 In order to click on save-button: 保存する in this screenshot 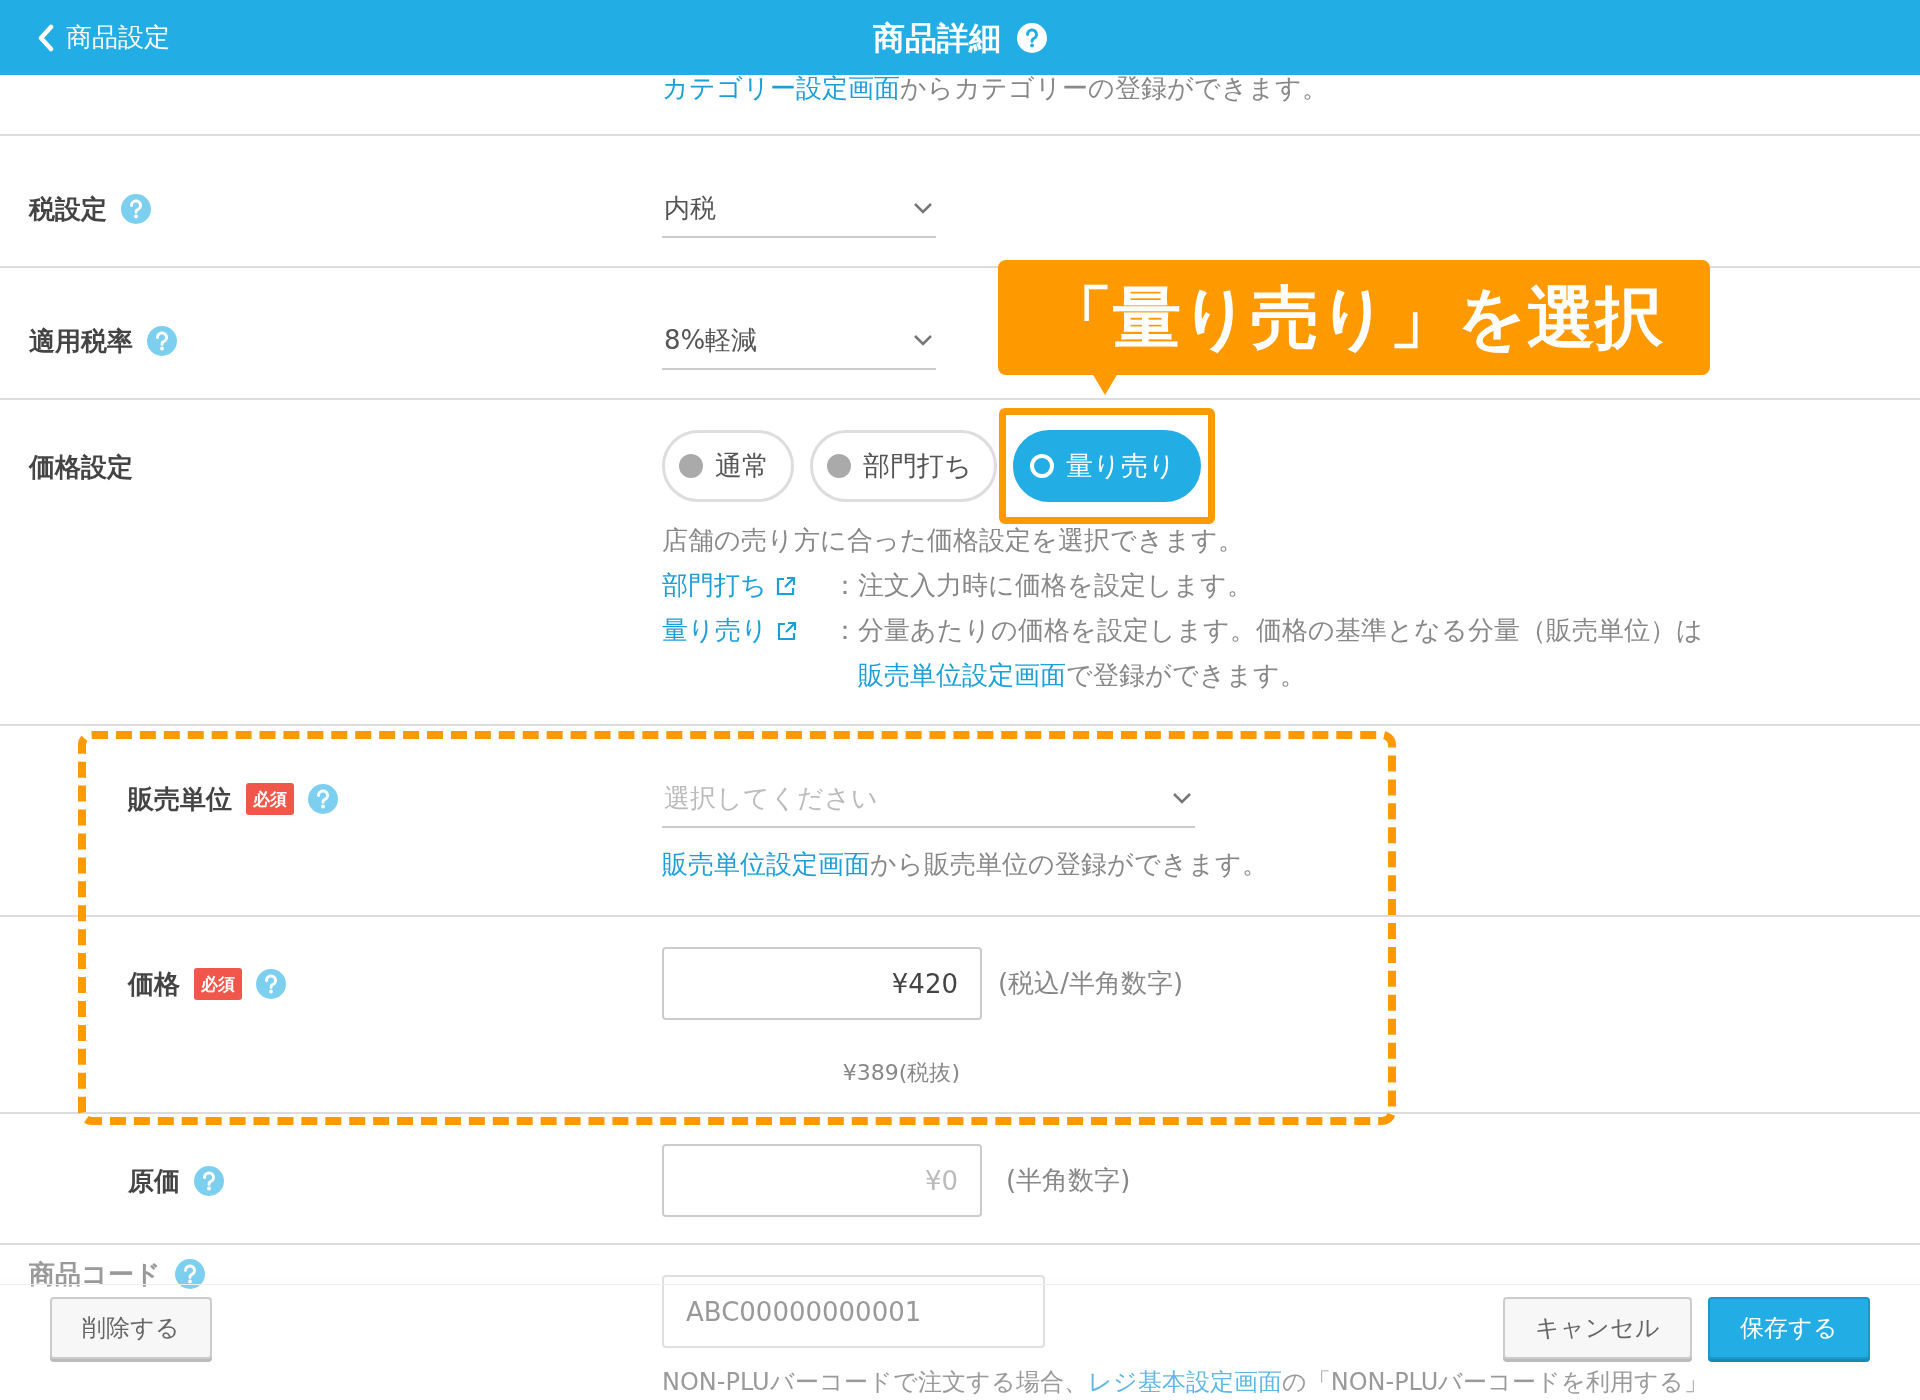, I will do `click(1789, 1328)`.